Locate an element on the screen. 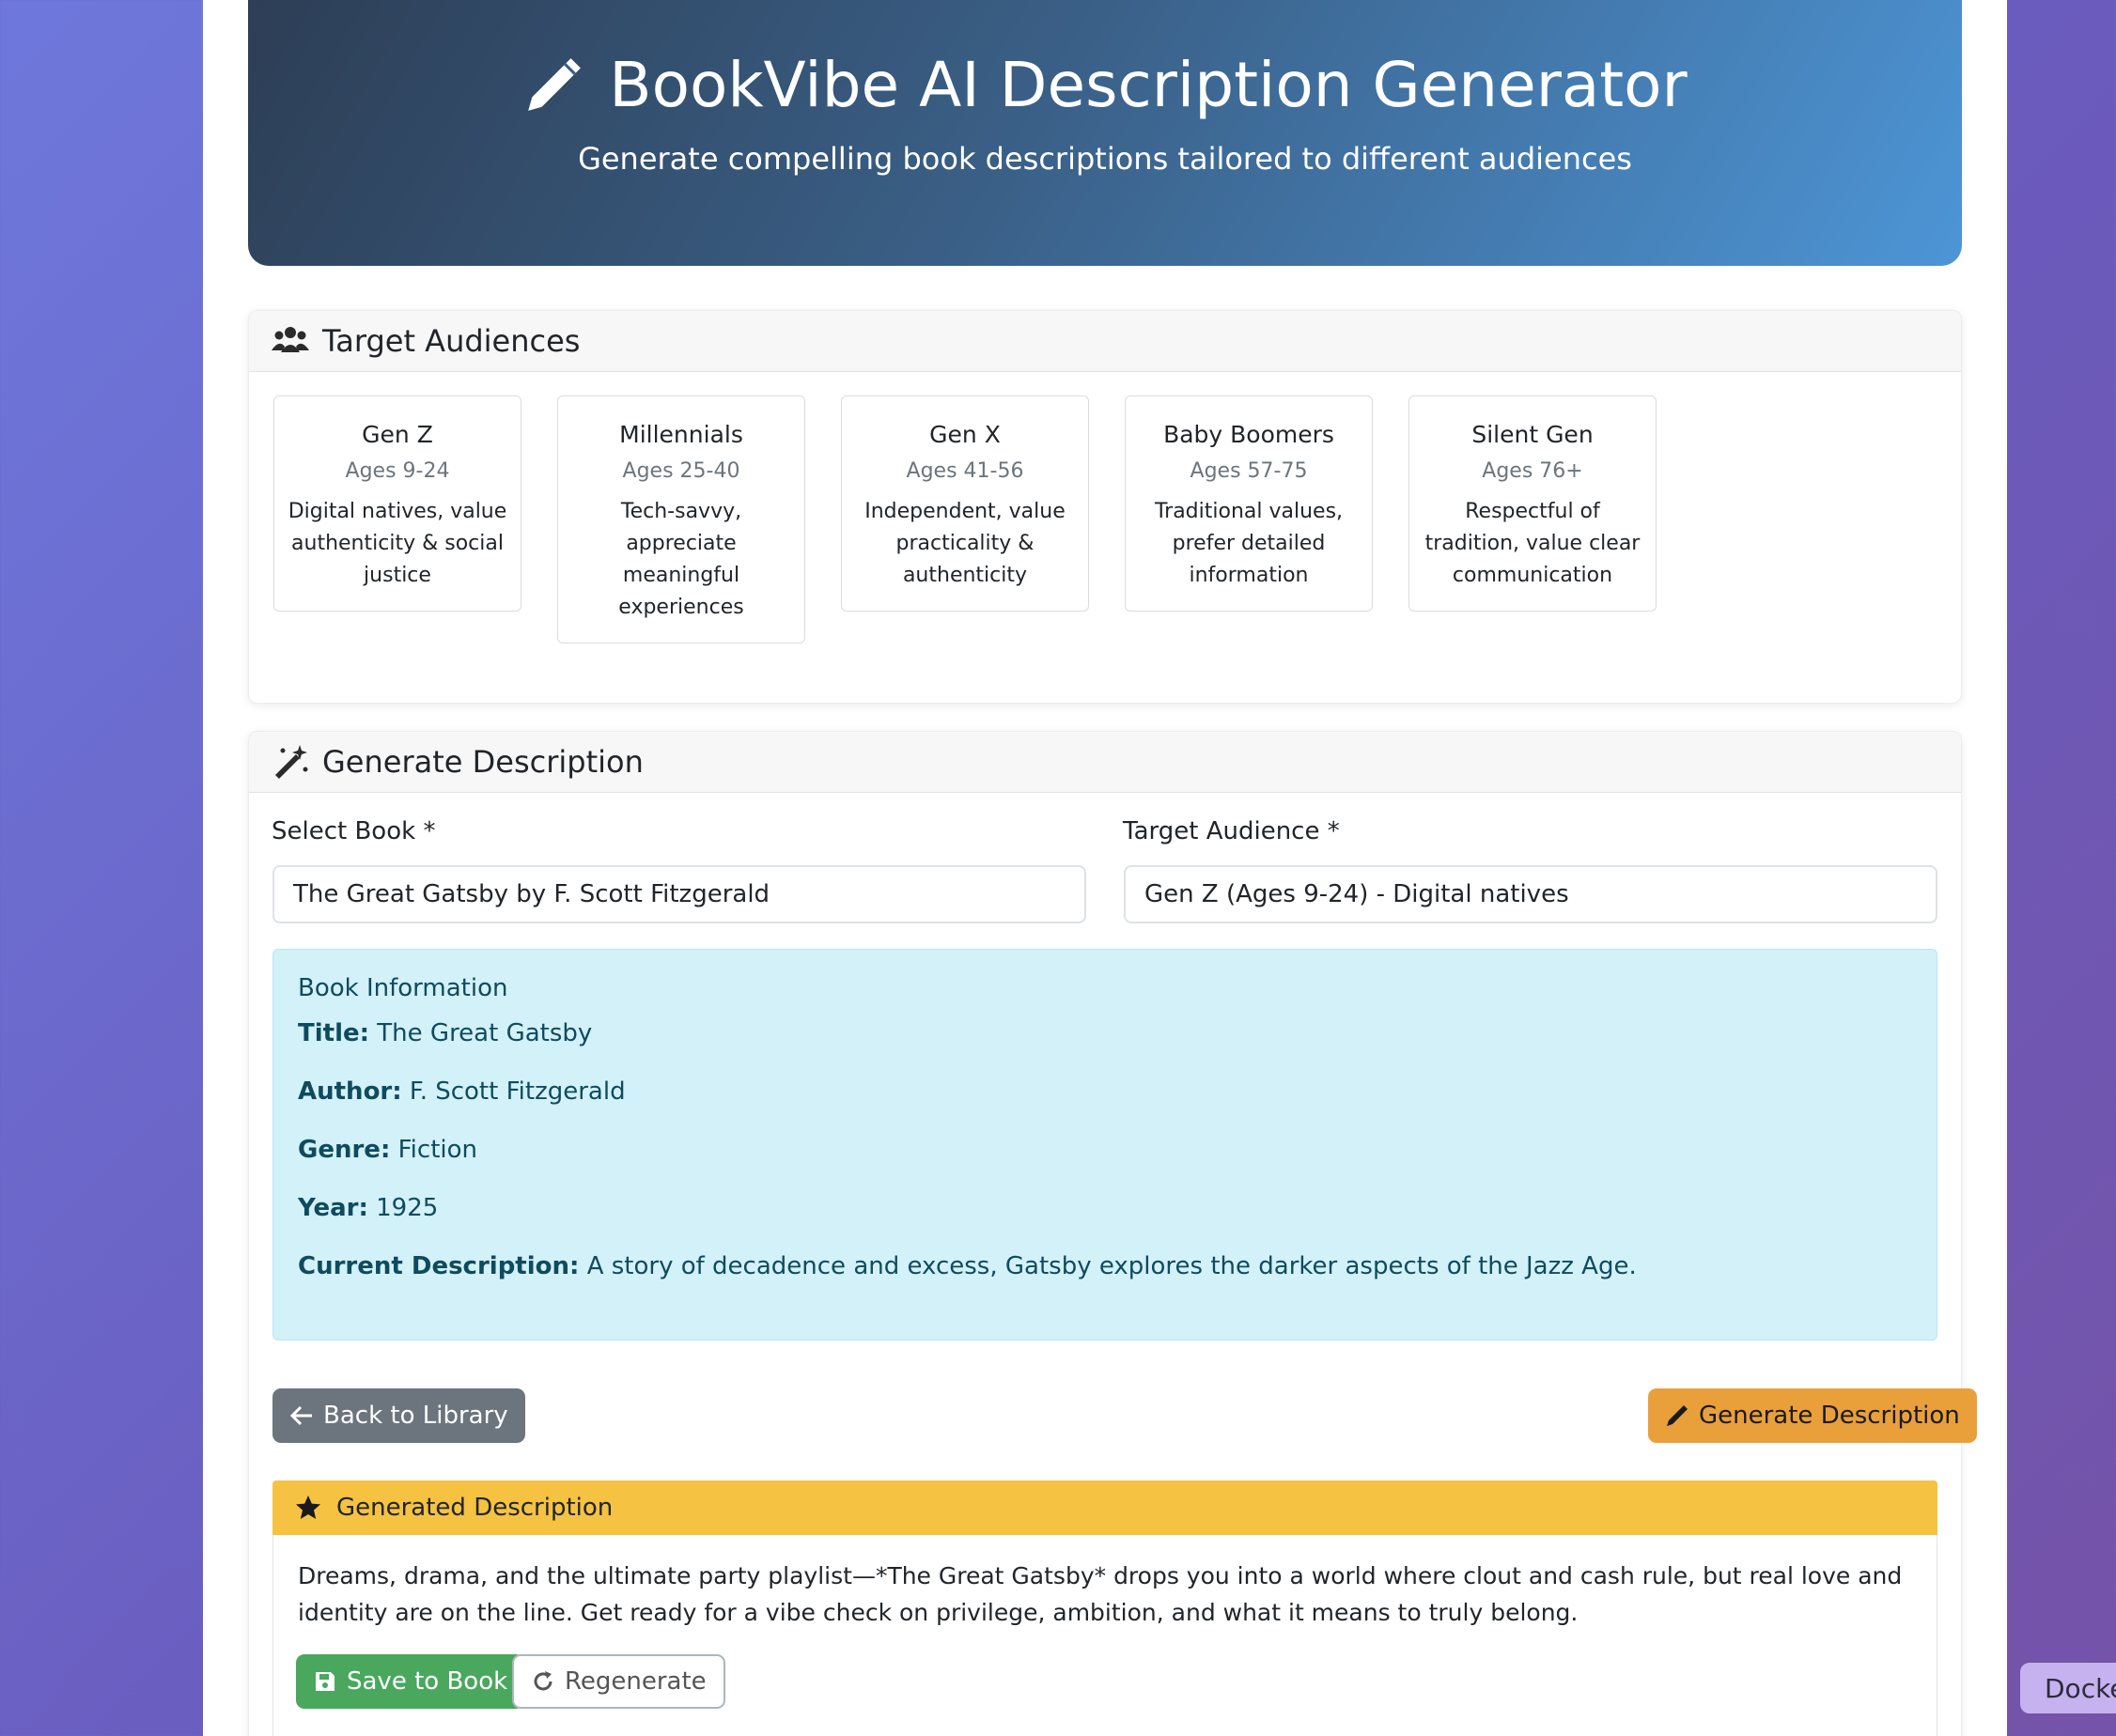 The height and width of the screenshot is (1736, 2116). author-label: Author: is located at coordinates (350, 1091).